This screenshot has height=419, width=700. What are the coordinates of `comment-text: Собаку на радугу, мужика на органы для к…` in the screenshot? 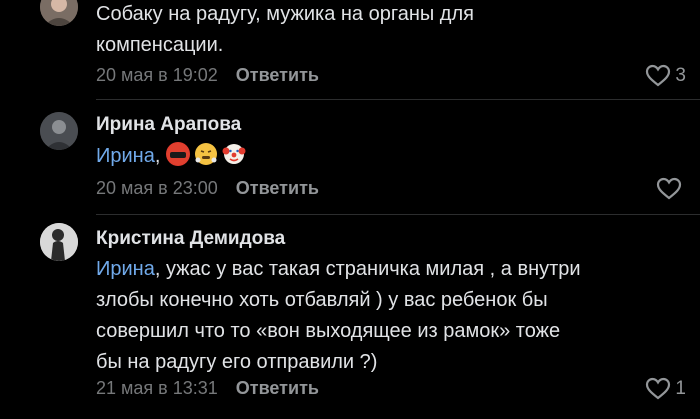 It's located at (285, 29).